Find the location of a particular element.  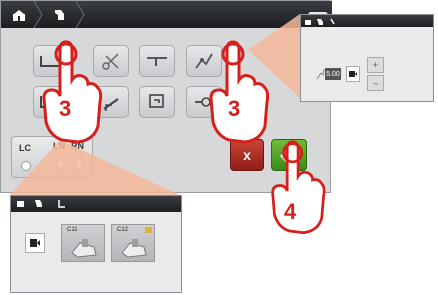

favorite-badge is located at coordinates (148, 230).